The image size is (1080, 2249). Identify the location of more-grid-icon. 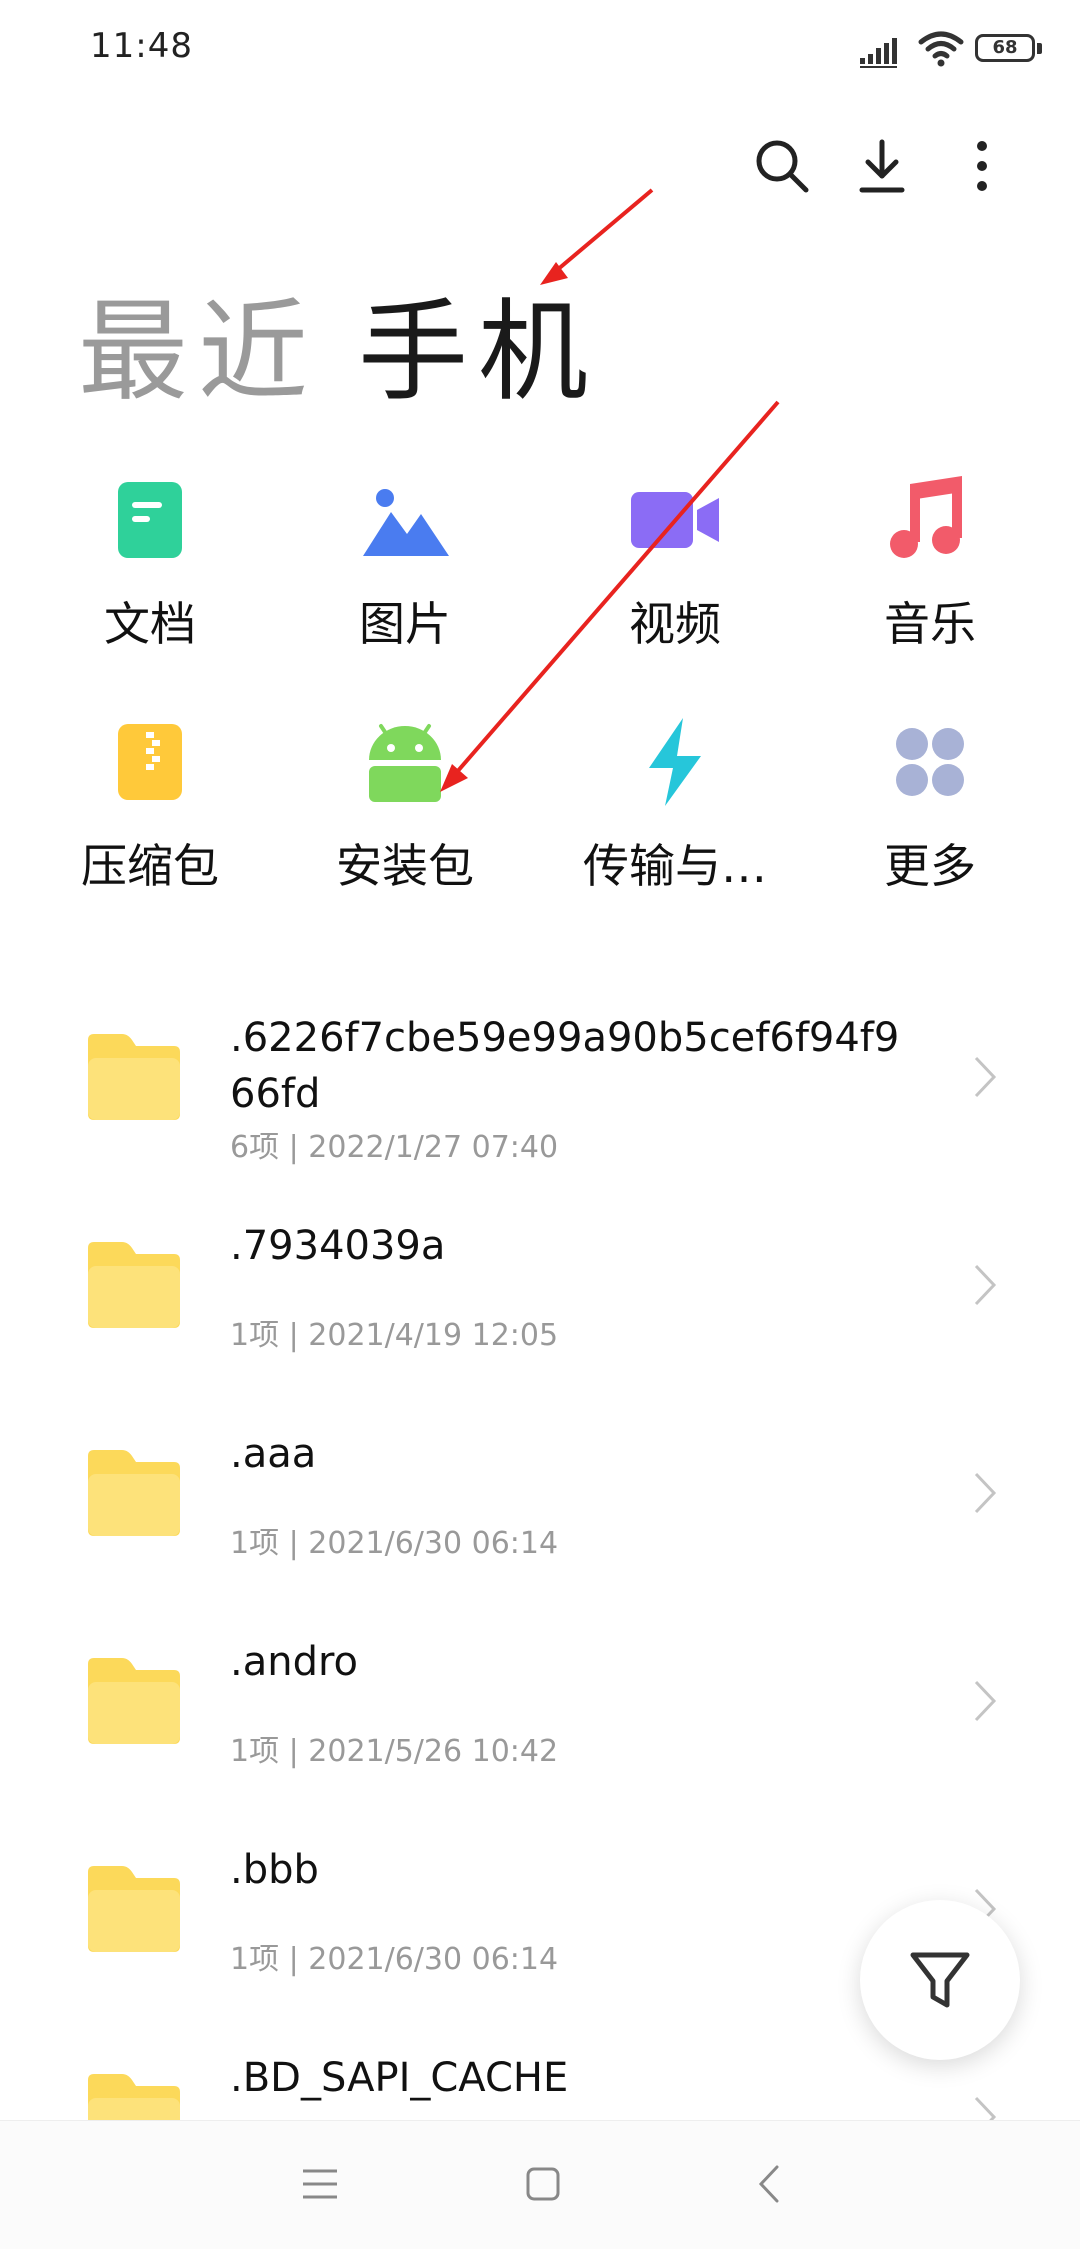
(930, 762).